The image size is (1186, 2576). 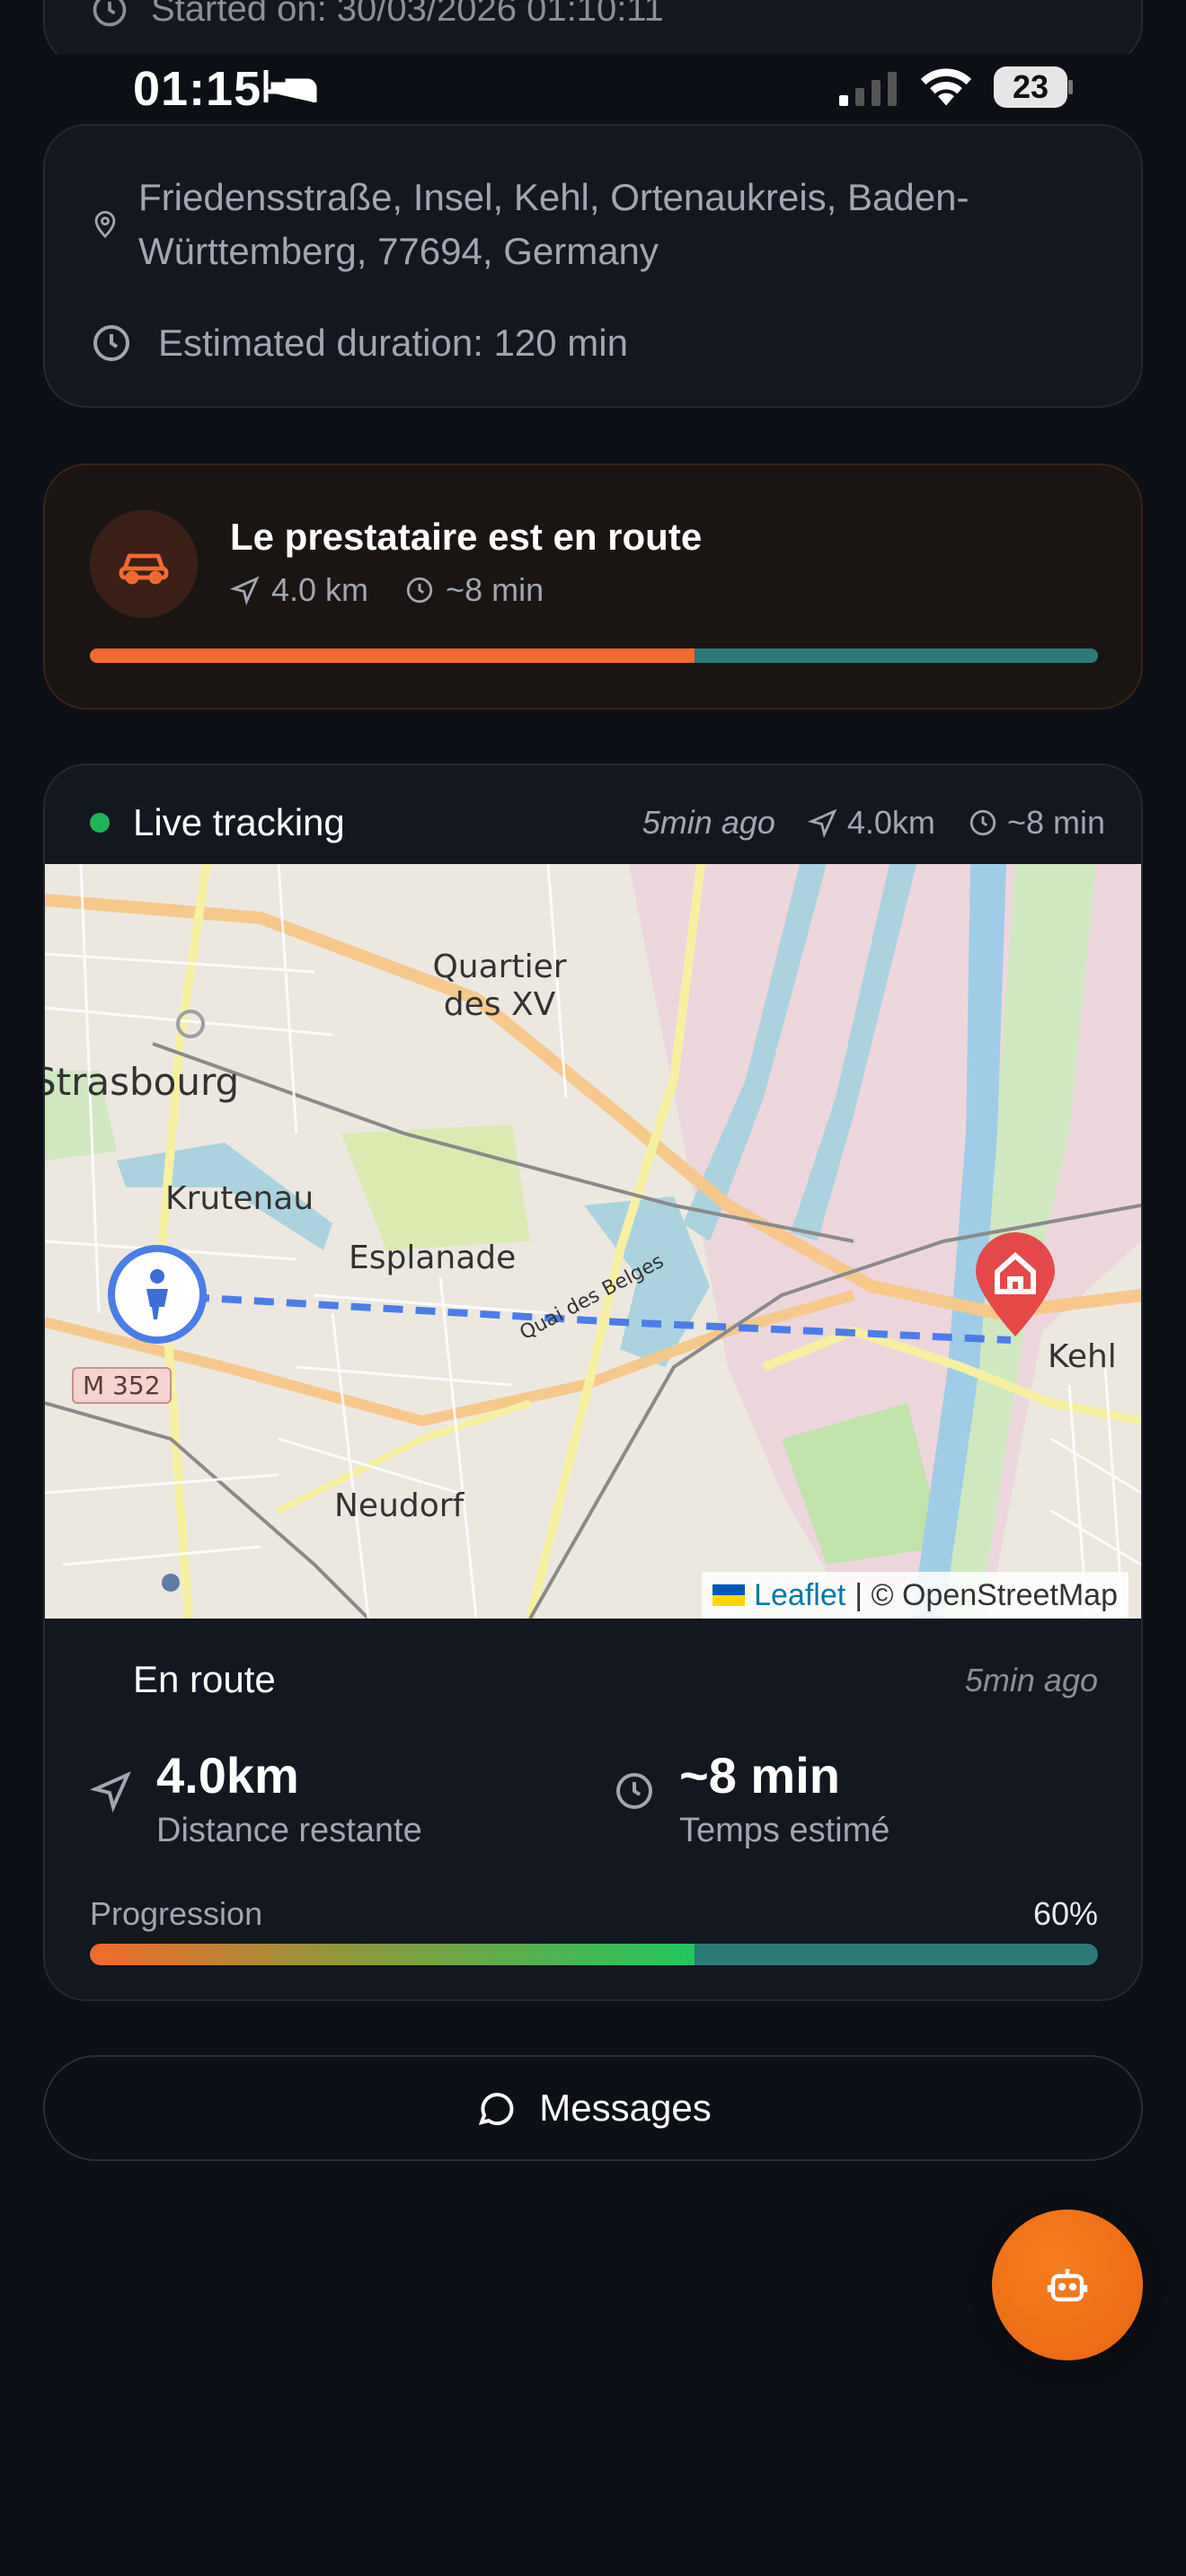 I want to click on map-label-esplanade: Esplanade, so click(x=433, y=1257).